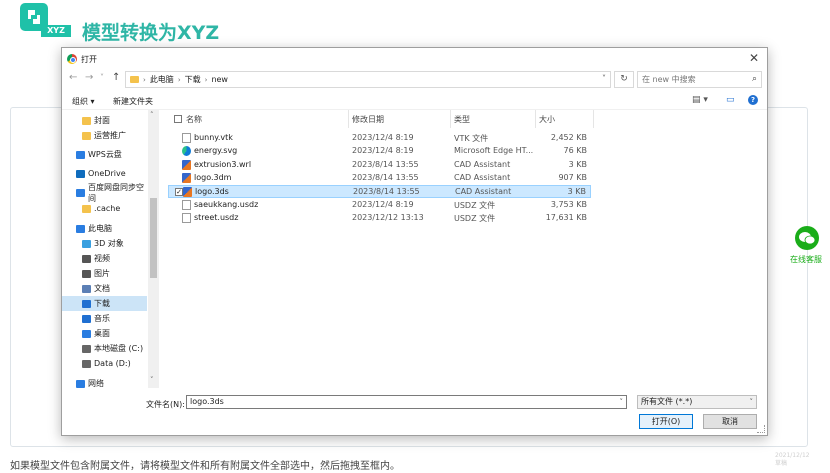 This screenshot has width=830, height=473. I want to click on breadcrumb-item: new, so click(219, 79).